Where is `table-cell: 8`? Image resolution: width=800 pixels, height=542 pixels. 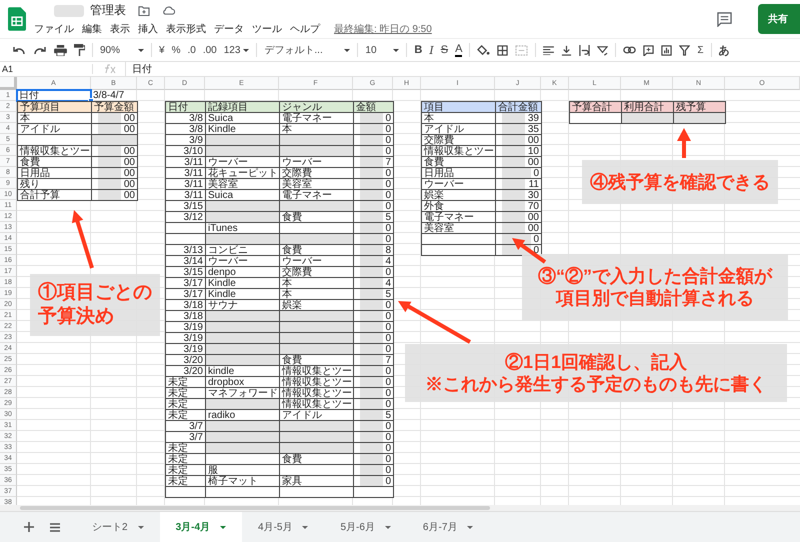
table-cell: 8 is located at coordinates (373, 250).